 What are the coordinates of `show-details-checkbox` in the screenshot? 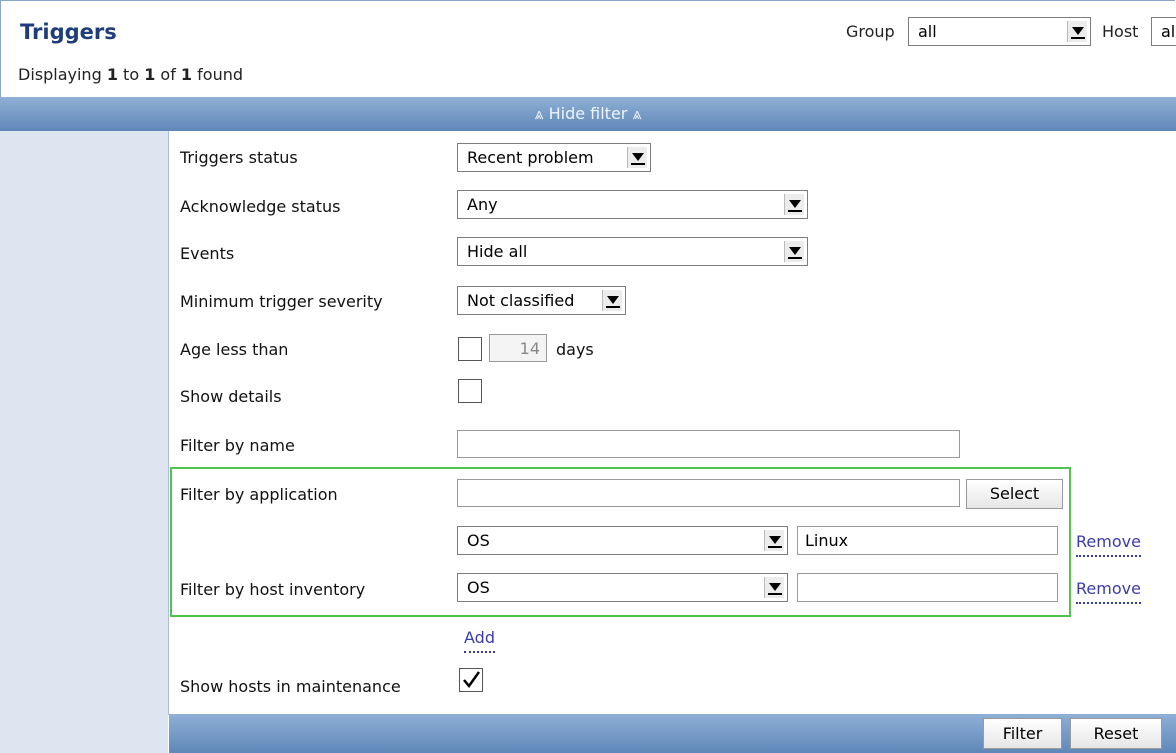 It's located at (470, 391).